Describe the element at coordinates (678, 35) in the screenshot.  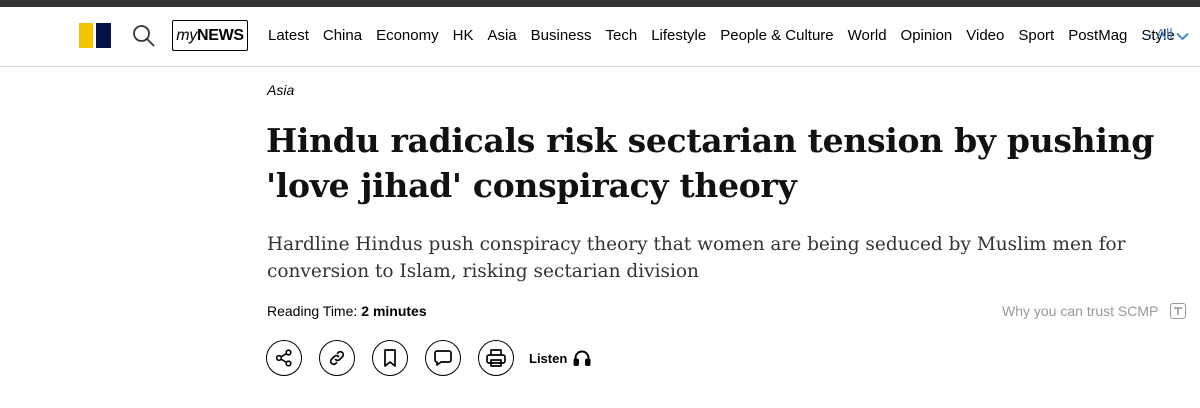
I see `nav-link-lifestyle: Lifestyle` at that location.